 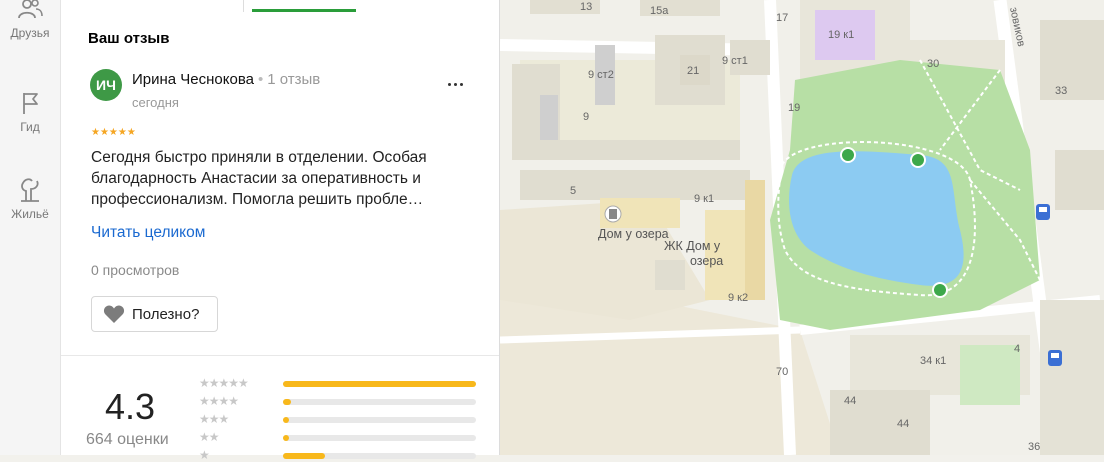 I want to click on more-options-button, so click(x=456, y=84).